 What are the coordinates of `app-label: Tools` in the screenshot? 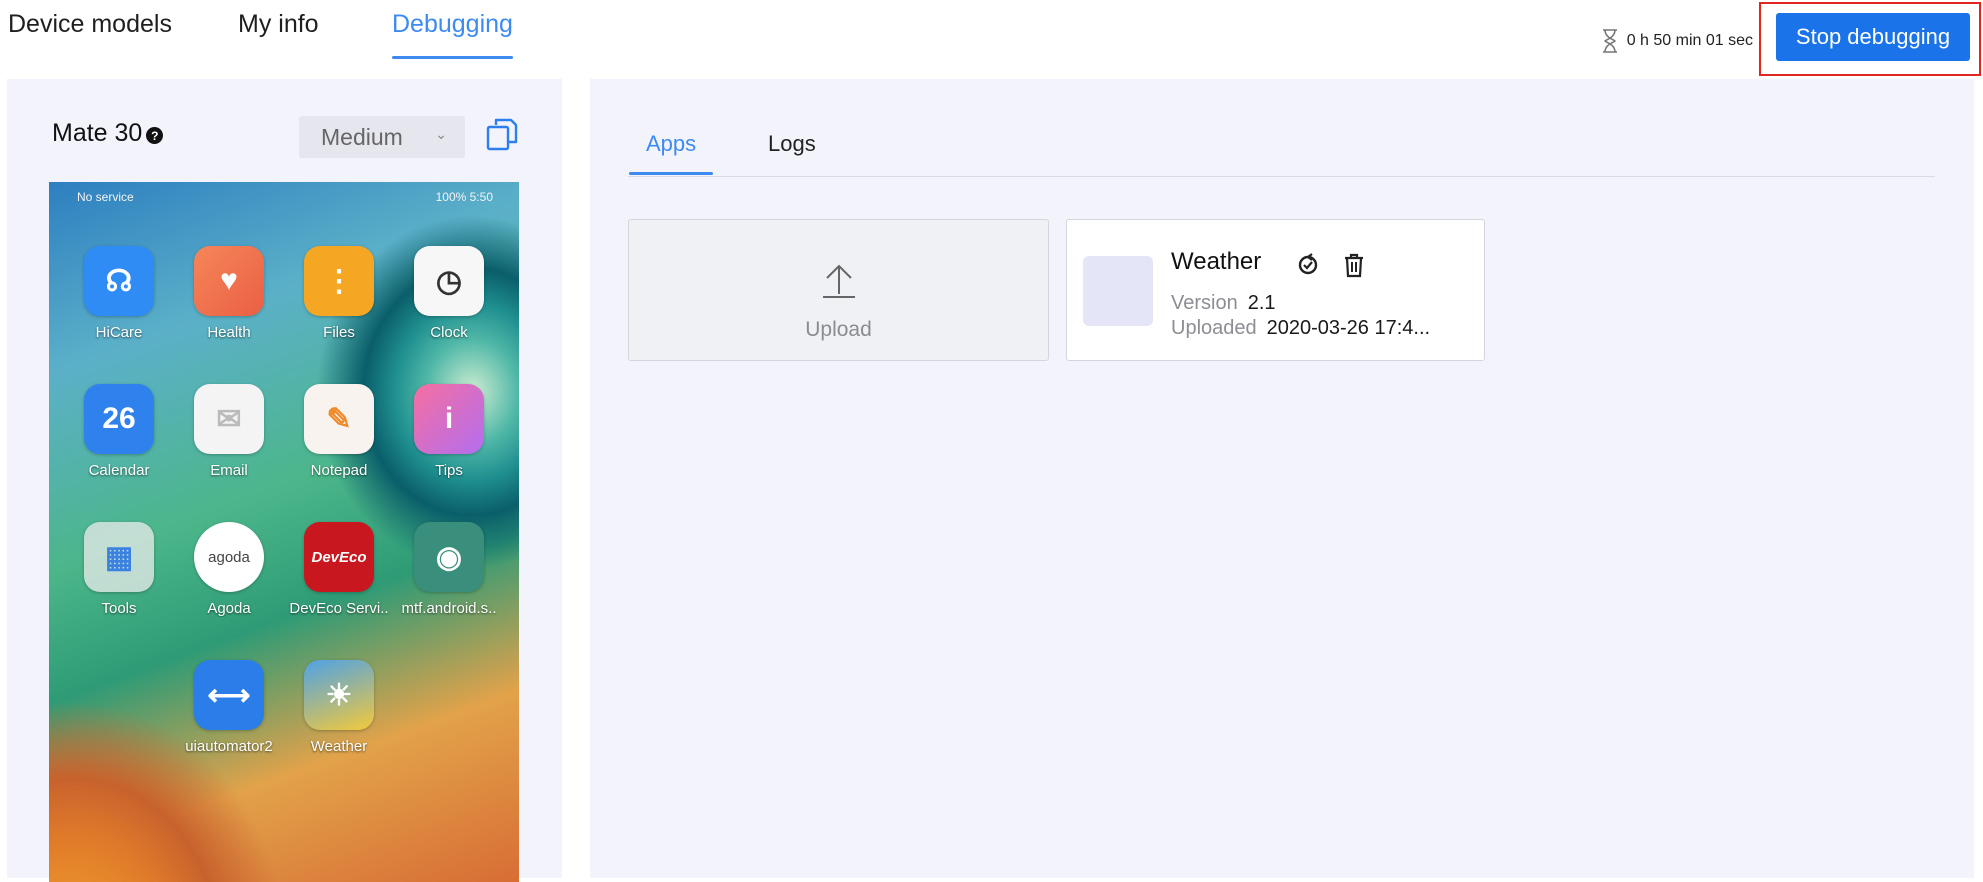 It's located at (119, 608).